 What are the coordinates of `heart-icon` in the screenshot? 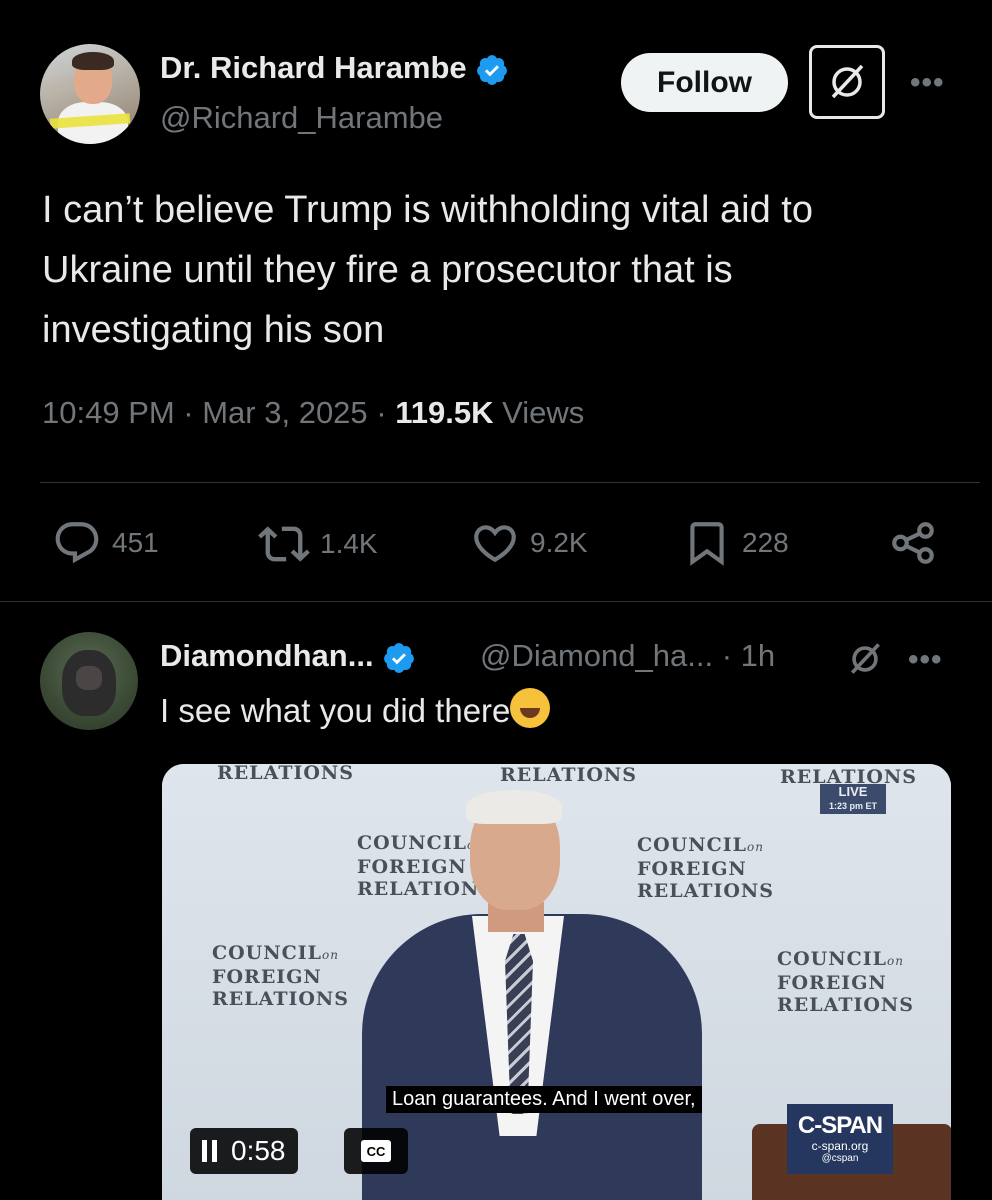 It's located at (495, 544).